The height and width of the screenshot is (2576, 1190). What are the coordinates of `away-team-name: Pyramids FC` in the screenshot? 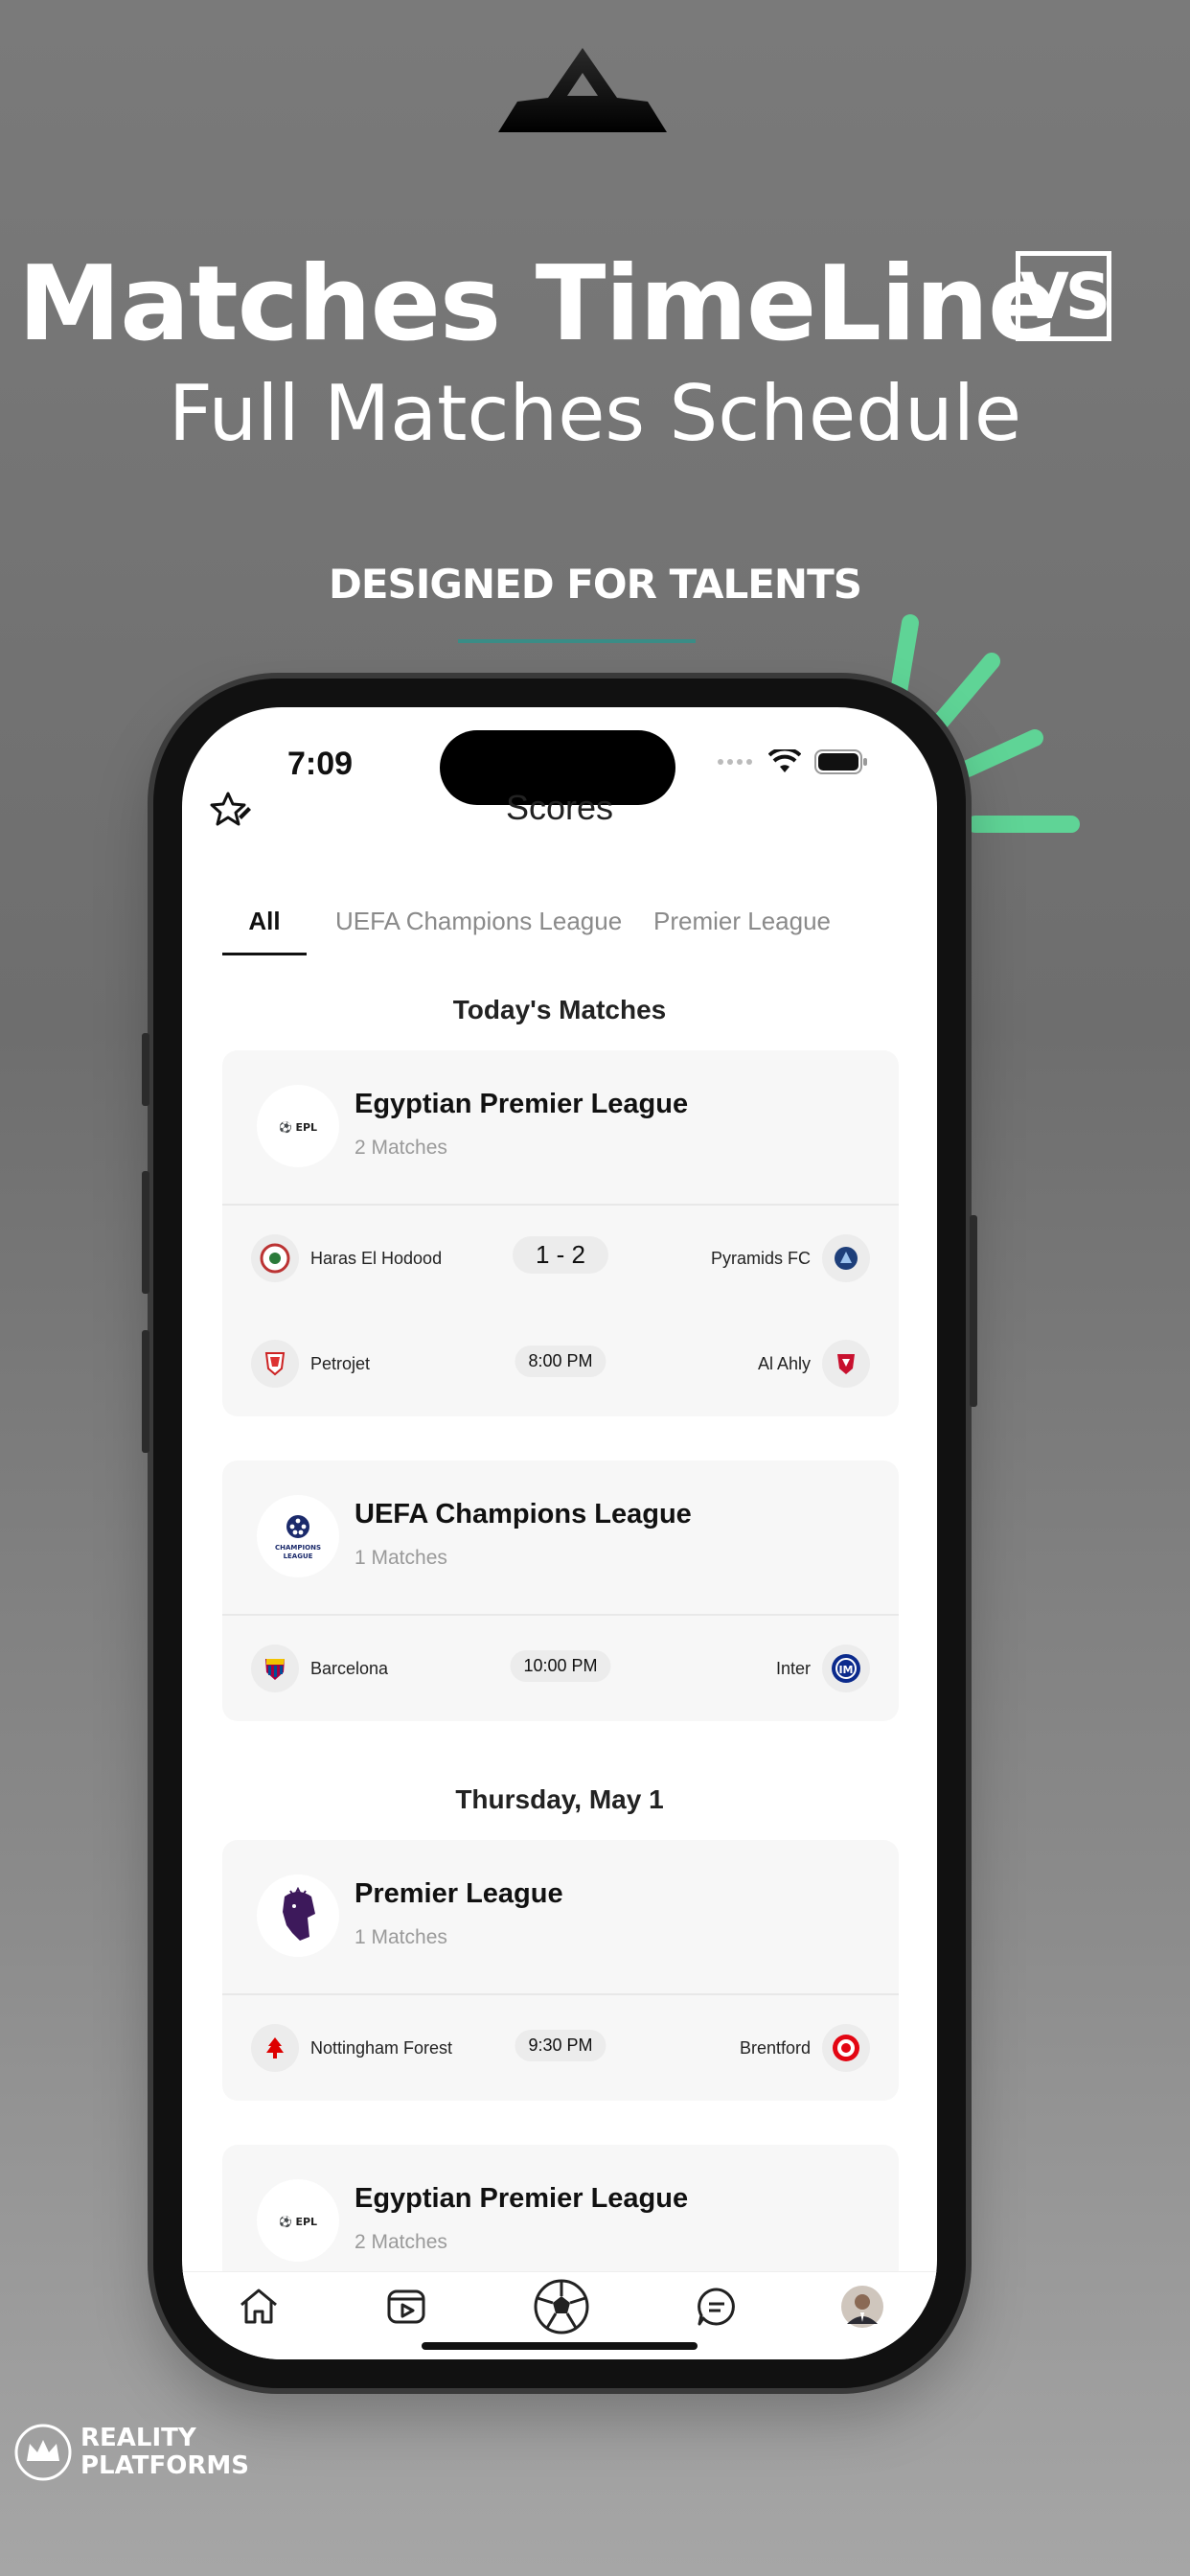 It's located at (761, 1258).